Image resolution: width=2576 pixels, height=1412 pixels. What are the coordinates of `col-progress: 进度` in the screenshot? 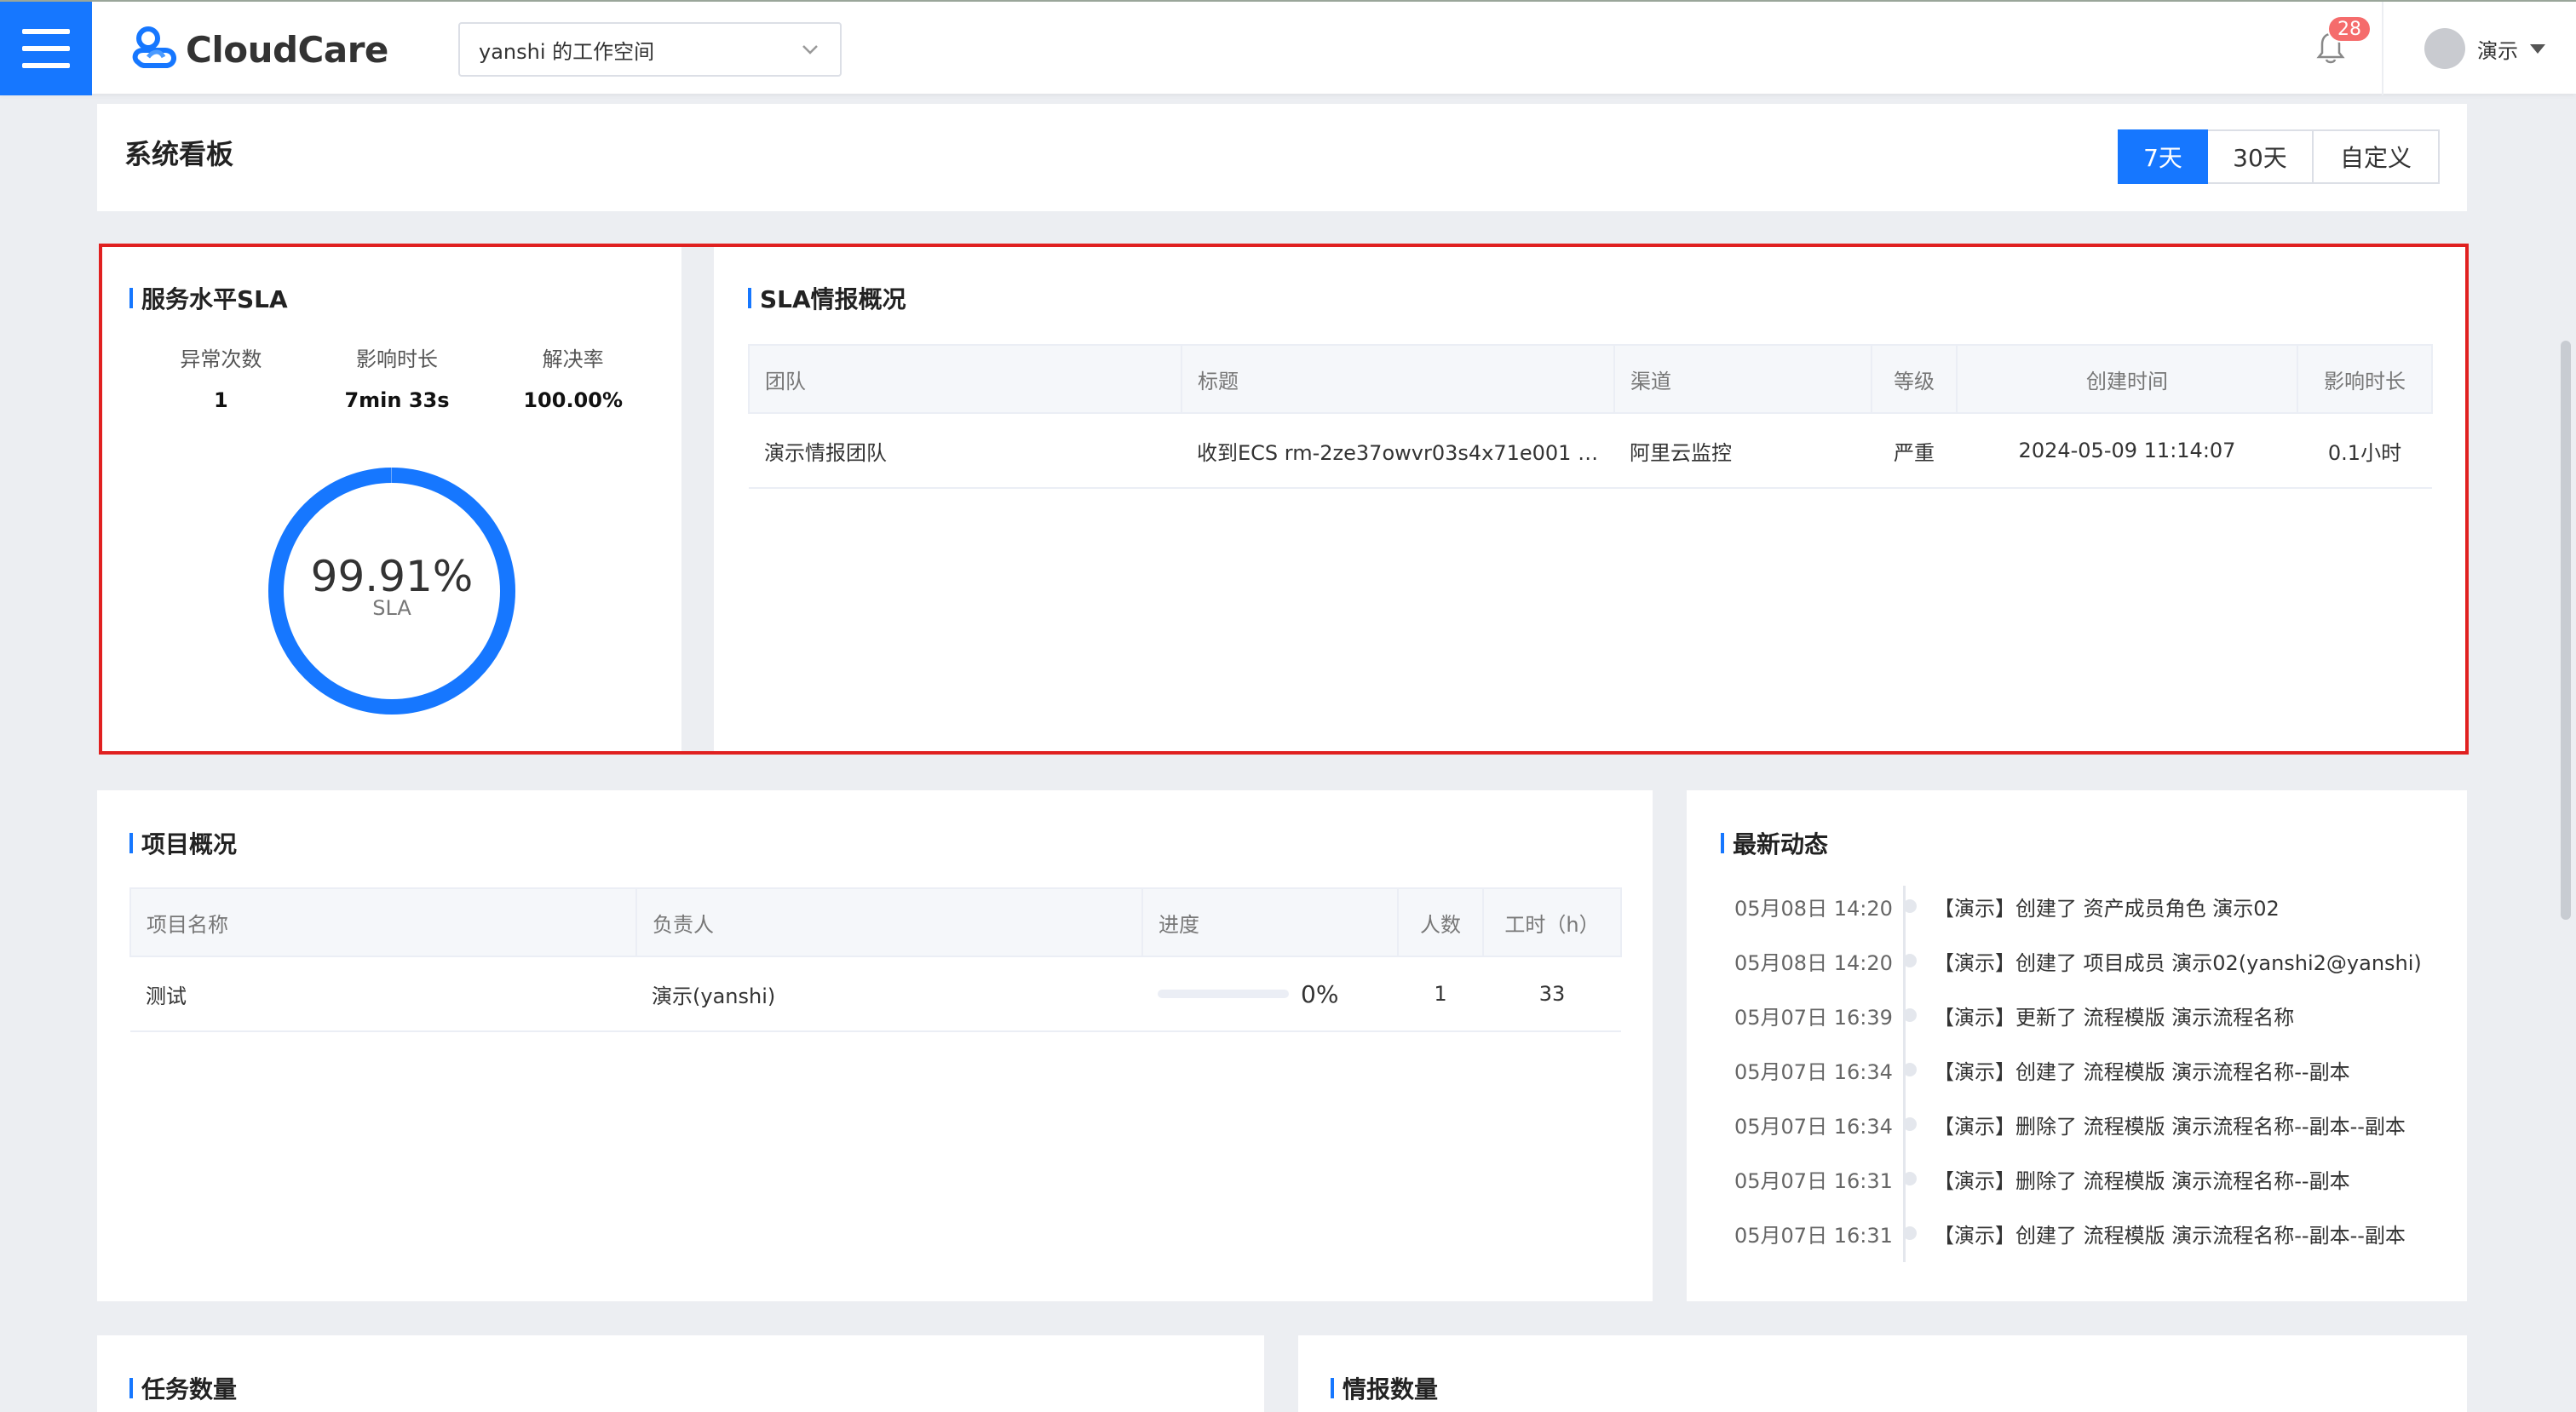 It's located at (1270, 922).